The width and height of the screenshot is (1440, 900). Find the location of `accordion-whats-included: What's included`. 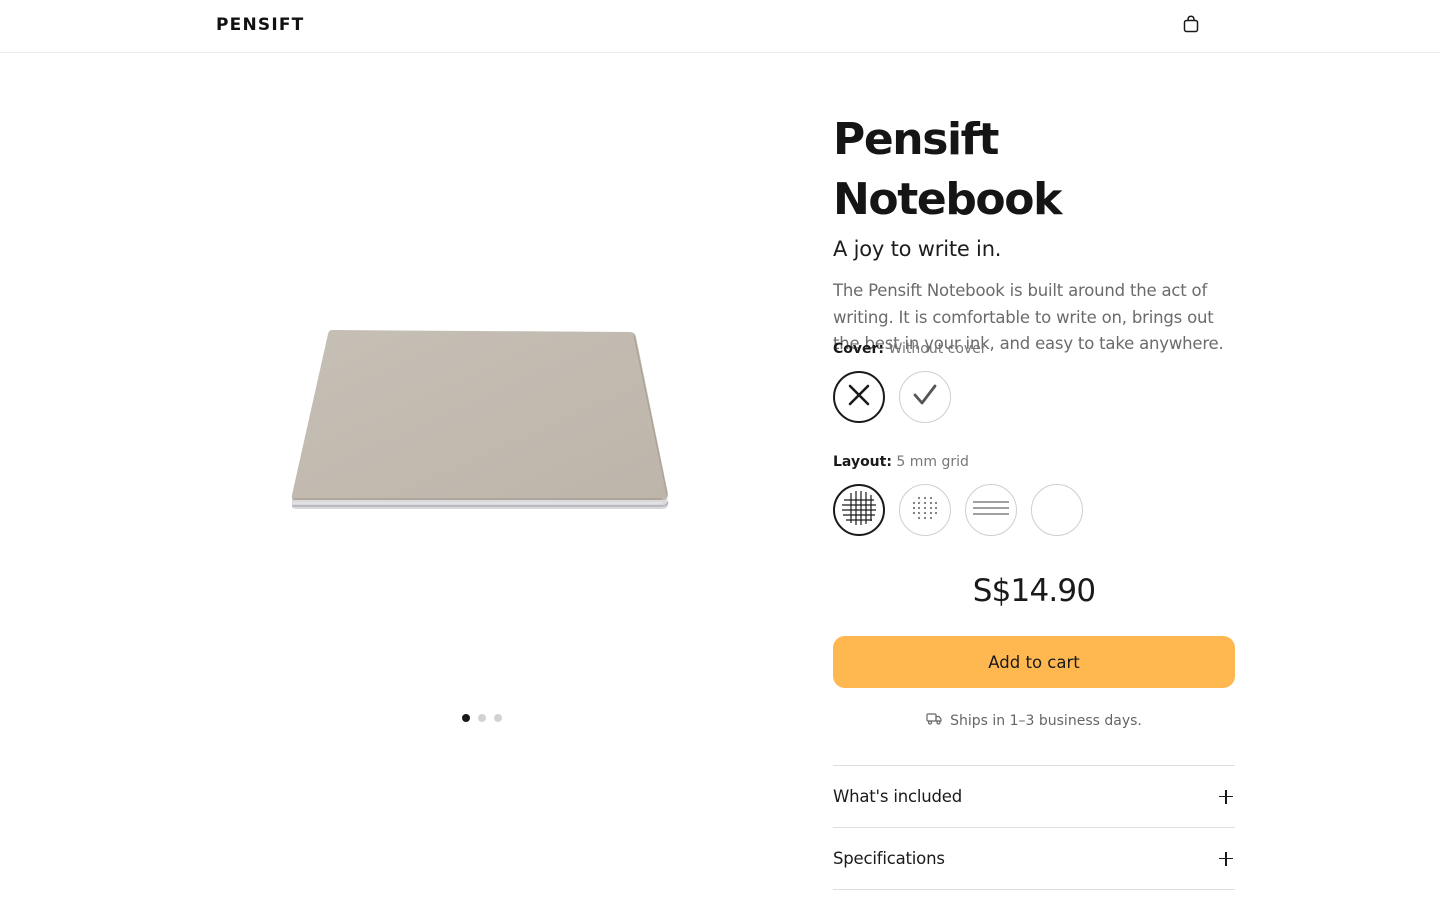

accordion-whats-included: What's included is located at coordinates (1034, 797).